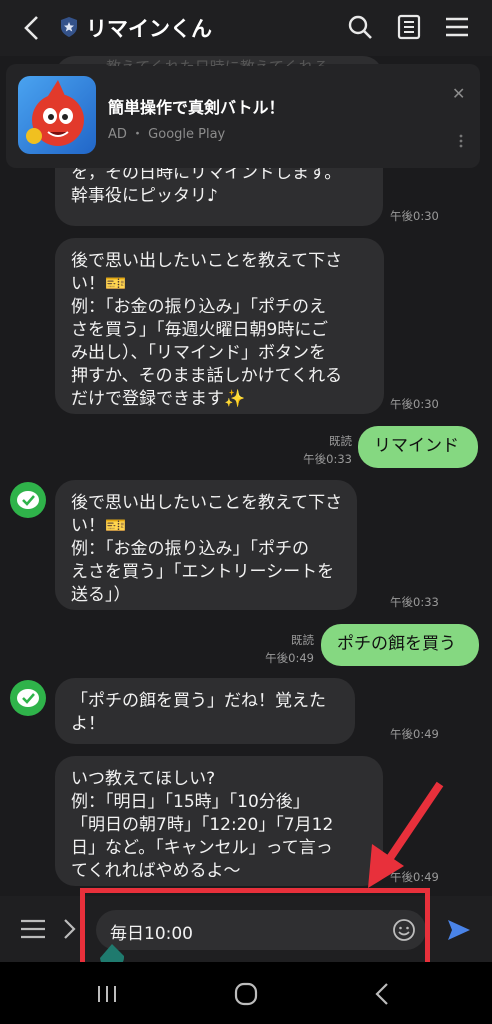 Image resolution: width=492 pixels, height=1024 pixels. I want to click on message-line: てくれればやめるよ〜, so click(156, 871).